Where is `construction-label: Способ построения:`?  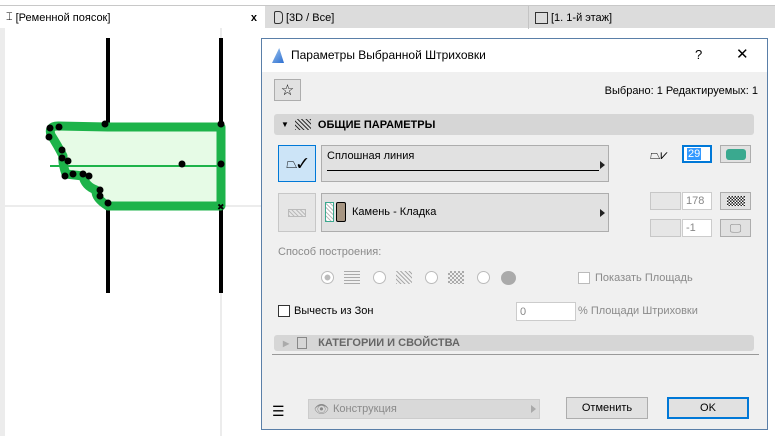
construction-label: Способ построения: is located at coordinates (330, 252).